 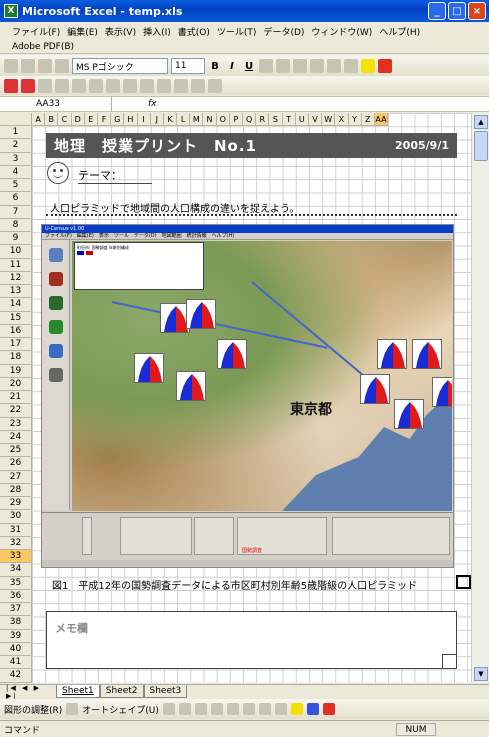 What do you see at coordinates (16, 278) in the screenshot?
I see `row-header: 12` at bounding box center [16, 278].